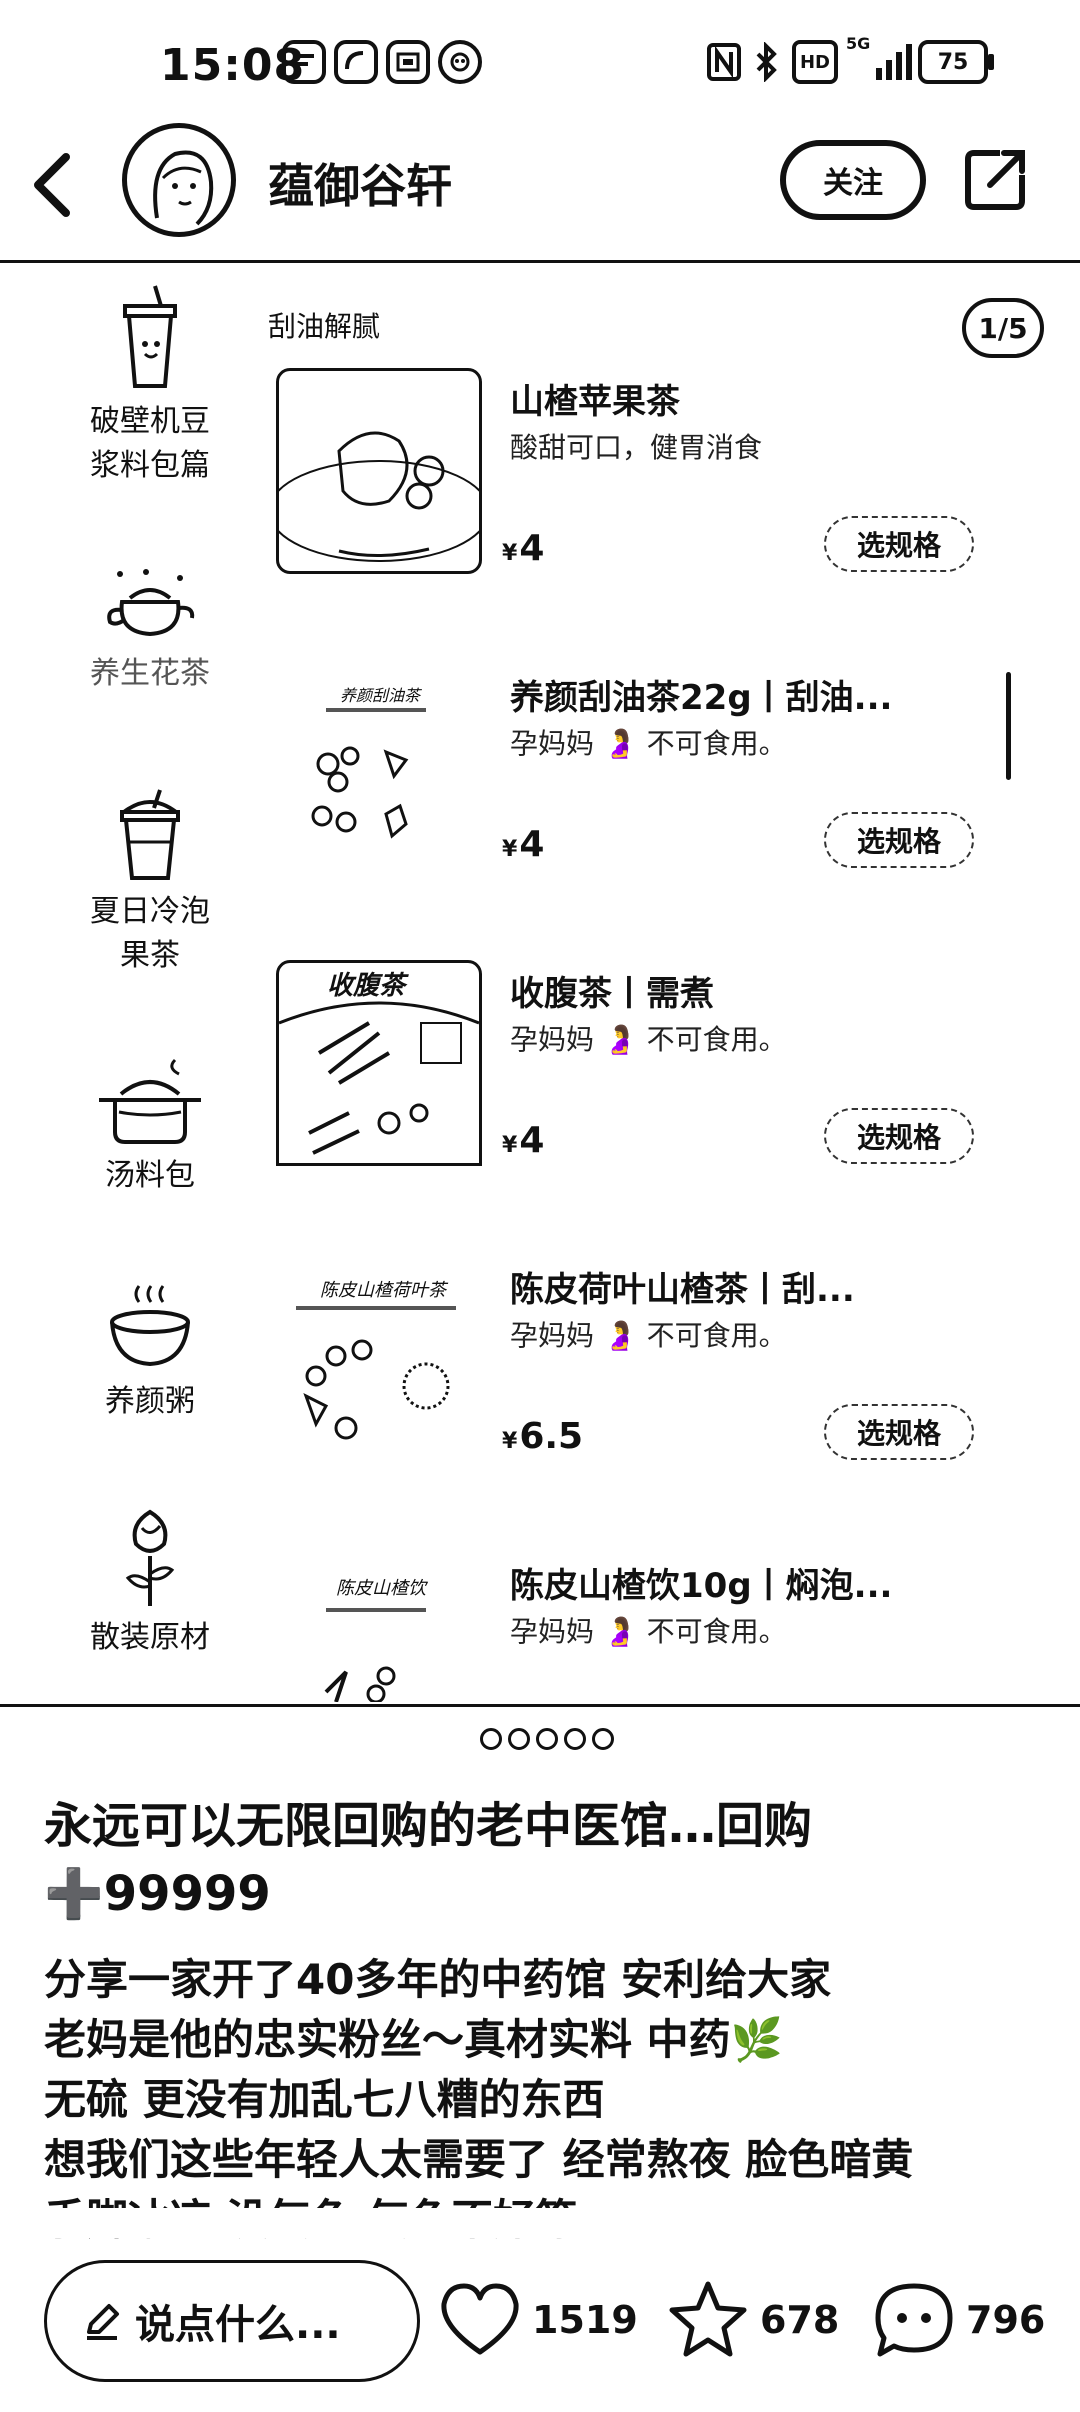 Image resolution: width=1080 pixels, height=2412 pixels. I want to click on pot-icon, so click(150, 1101).